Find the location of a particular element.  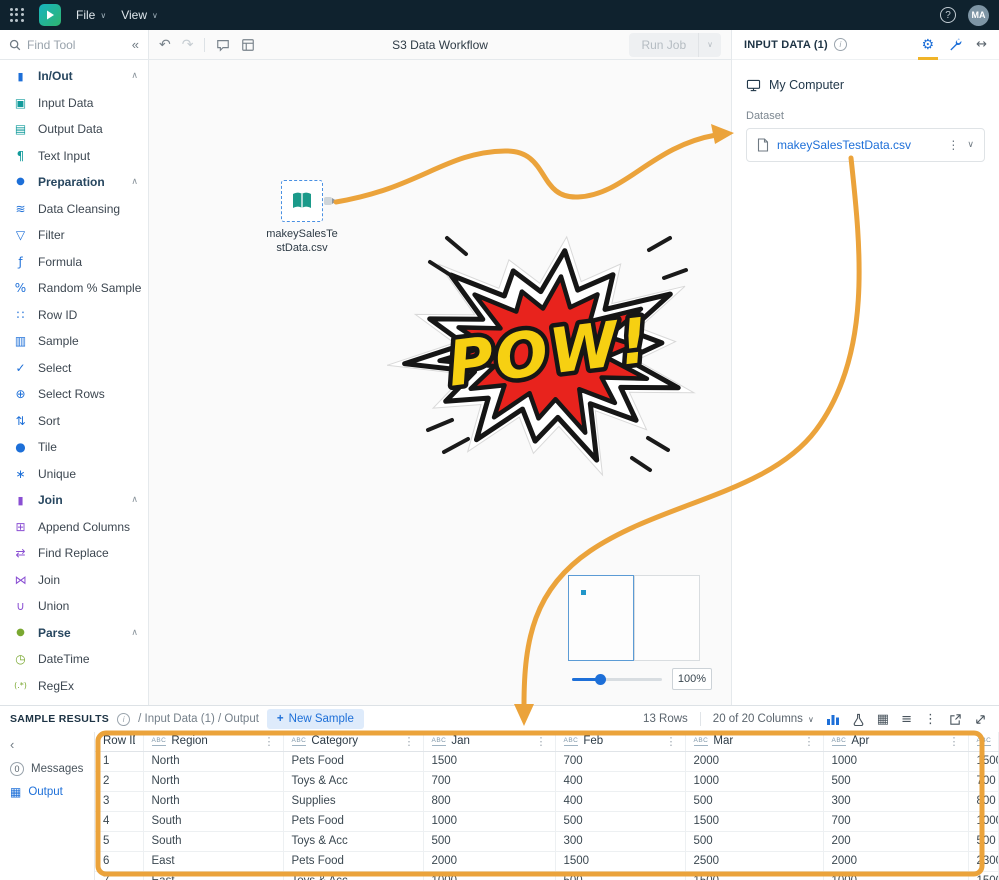

tool-item-join: ⋈ Join is located at coordinates (74, 580).